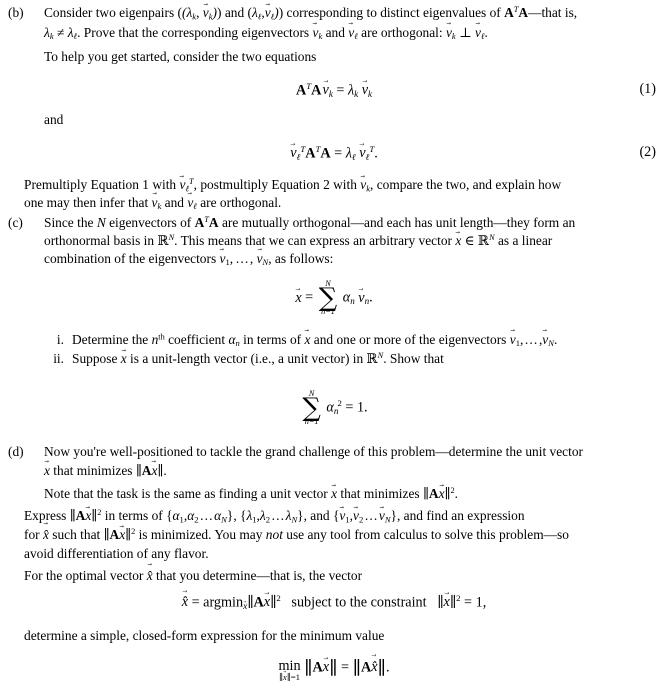 The width and height of the screenshot is (668, 686). I want to click on text: Suppose, so click(96, 359).